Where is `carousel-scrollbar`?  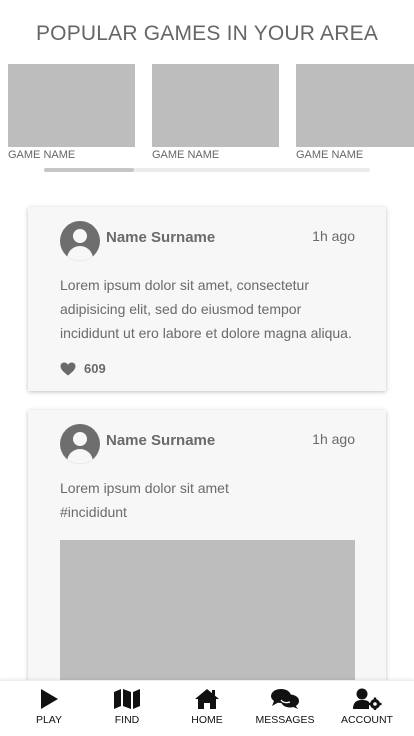 carousel-scrollbar is located at coordinates (207, 170).